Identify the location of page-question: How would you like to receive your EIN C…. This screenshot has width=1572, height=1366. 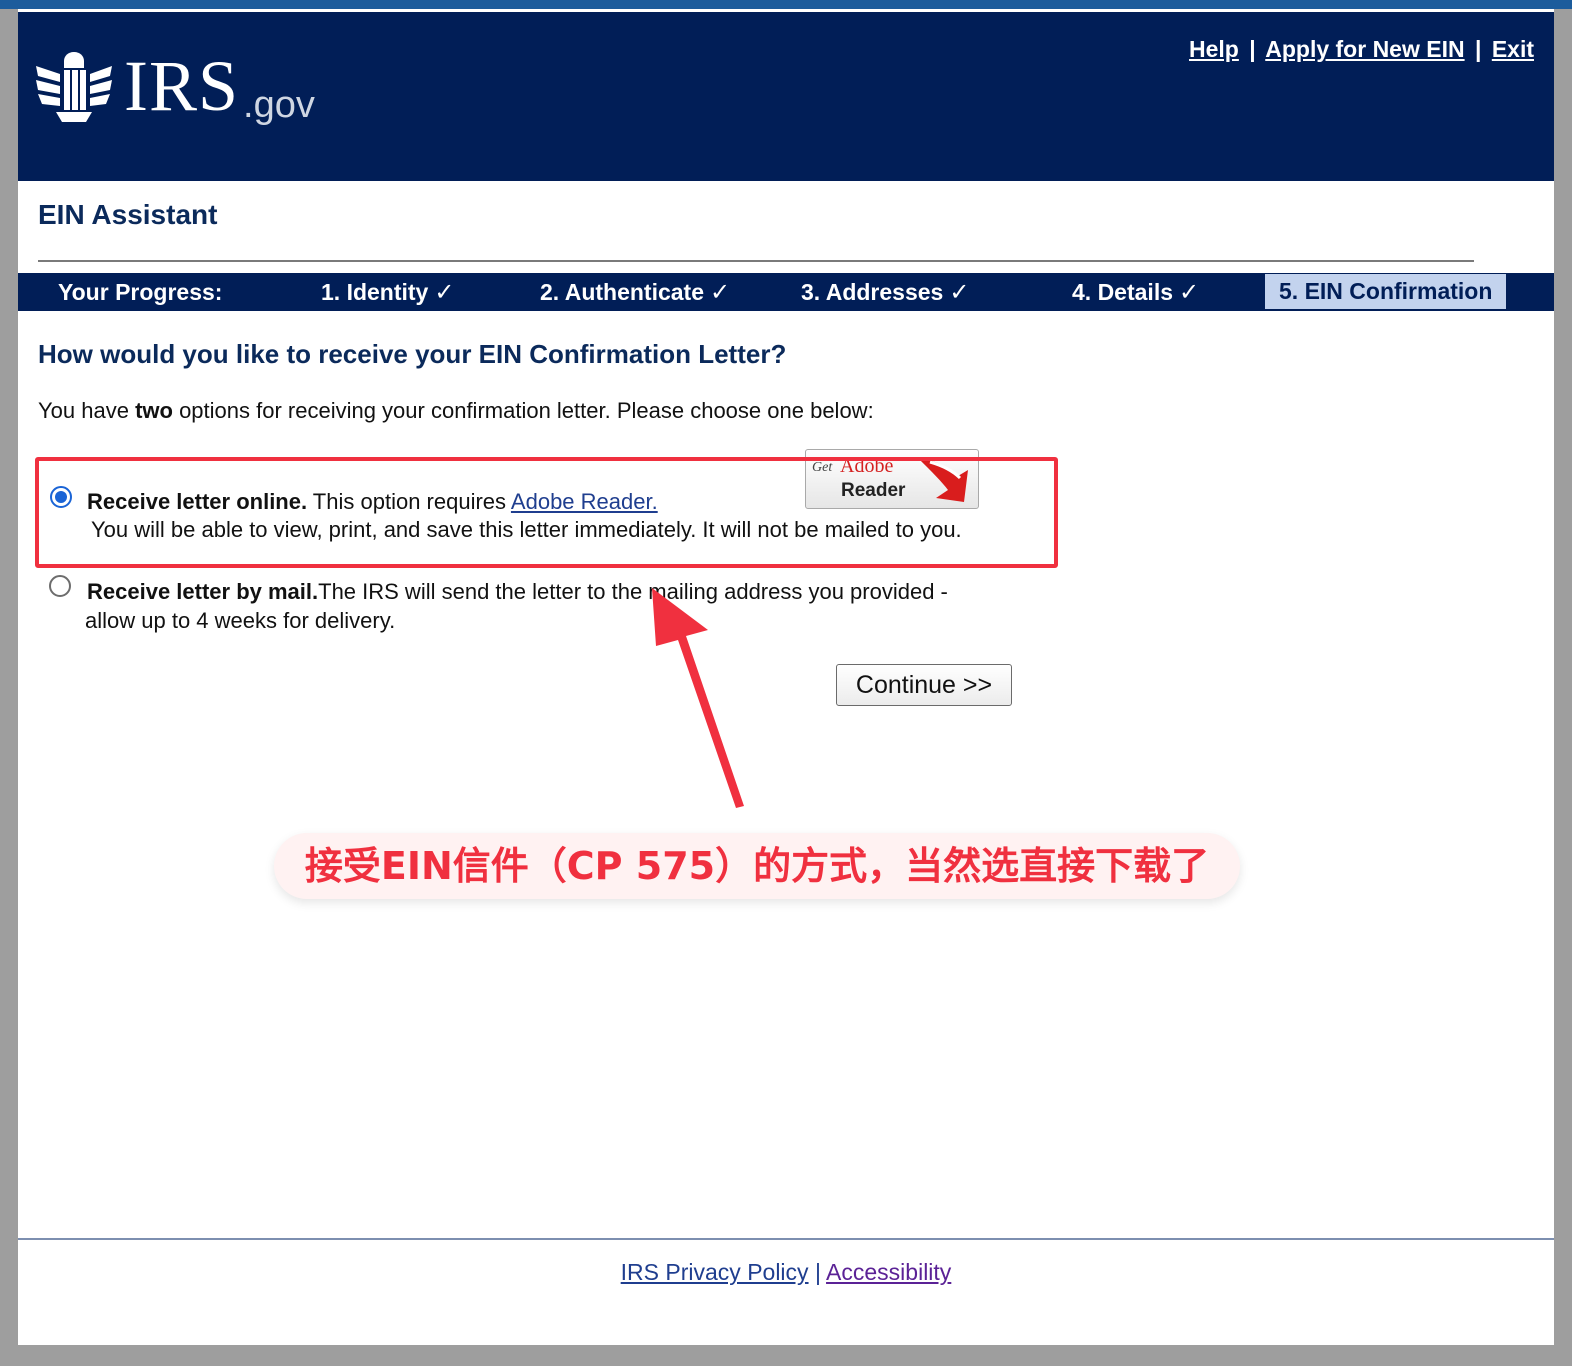
(412, 354).